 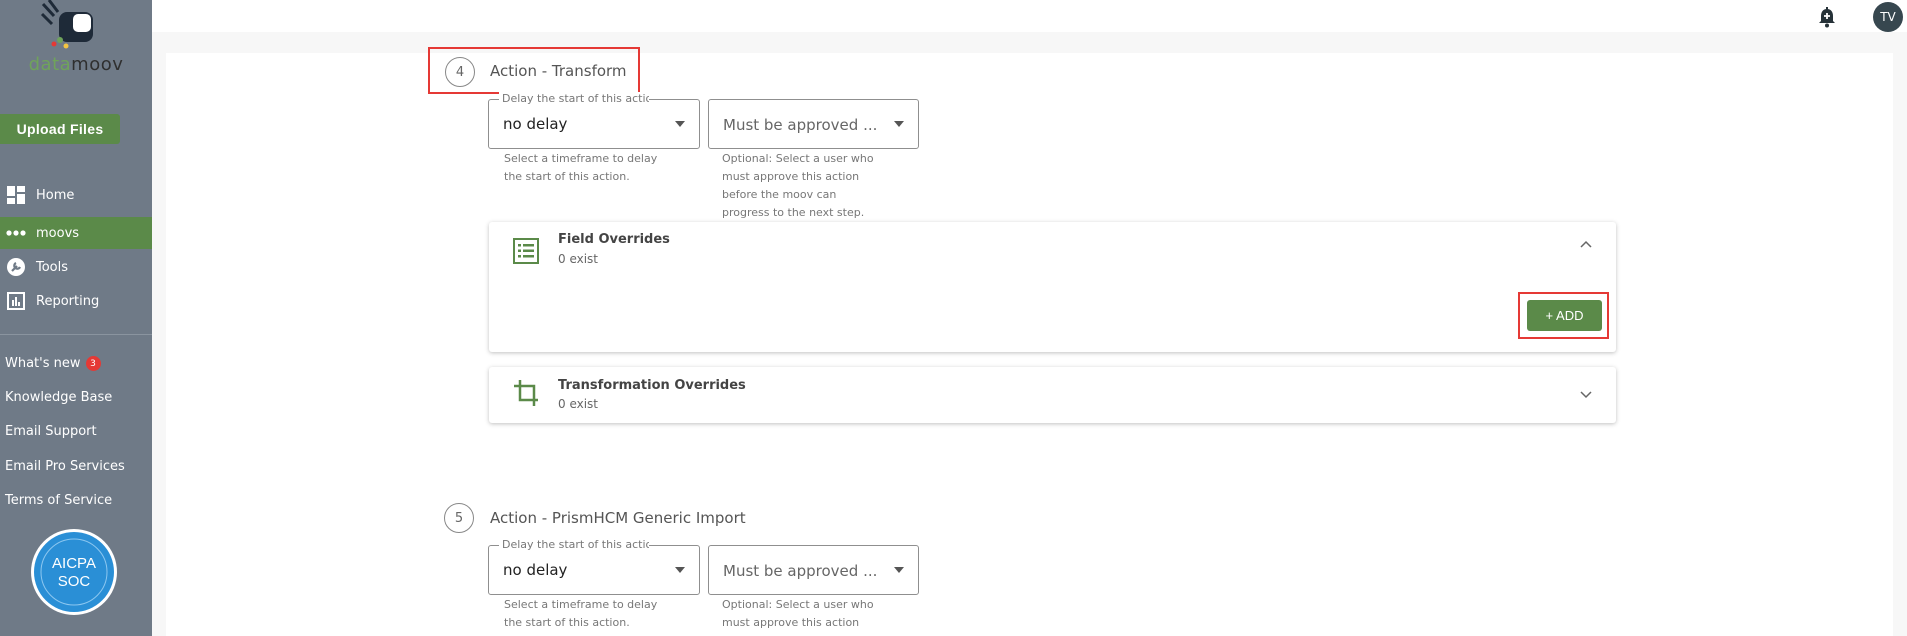 What do you see at coordinates (74, 581) in the screenshot?
I see `soc-text: SOC` at bounding box center [74, 581].